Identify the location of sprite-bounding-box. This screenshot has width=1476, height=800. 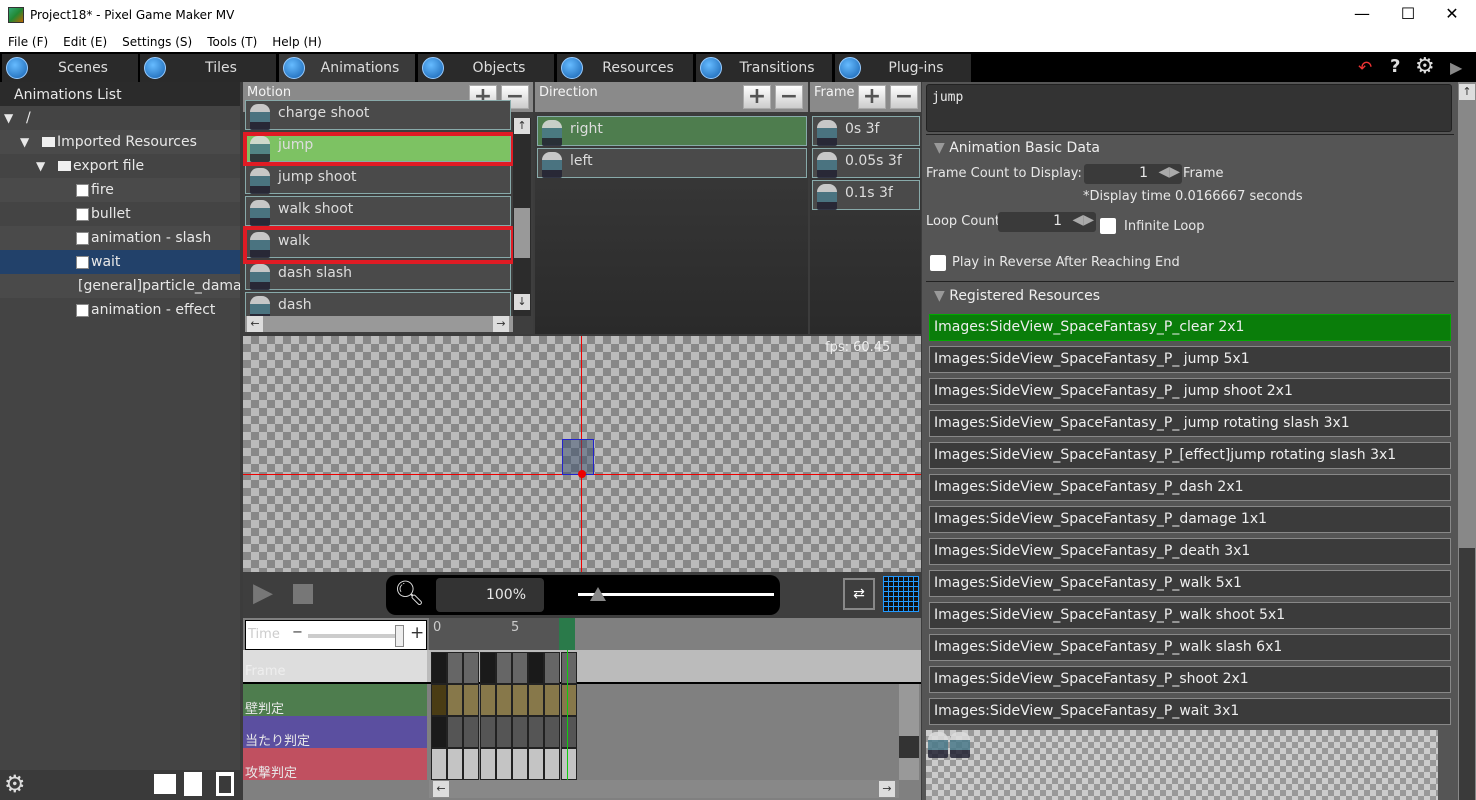
(578, 457).